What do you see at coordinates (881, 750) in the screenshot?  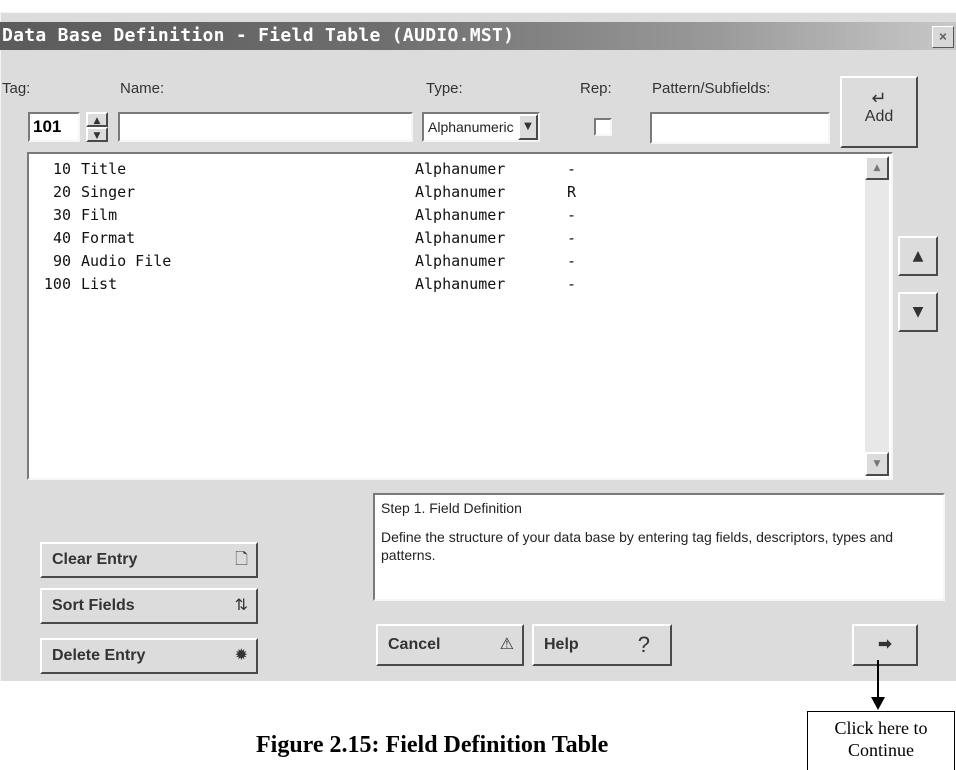 I see `callout-line-2: Continue` at bounding box center [881, 750].